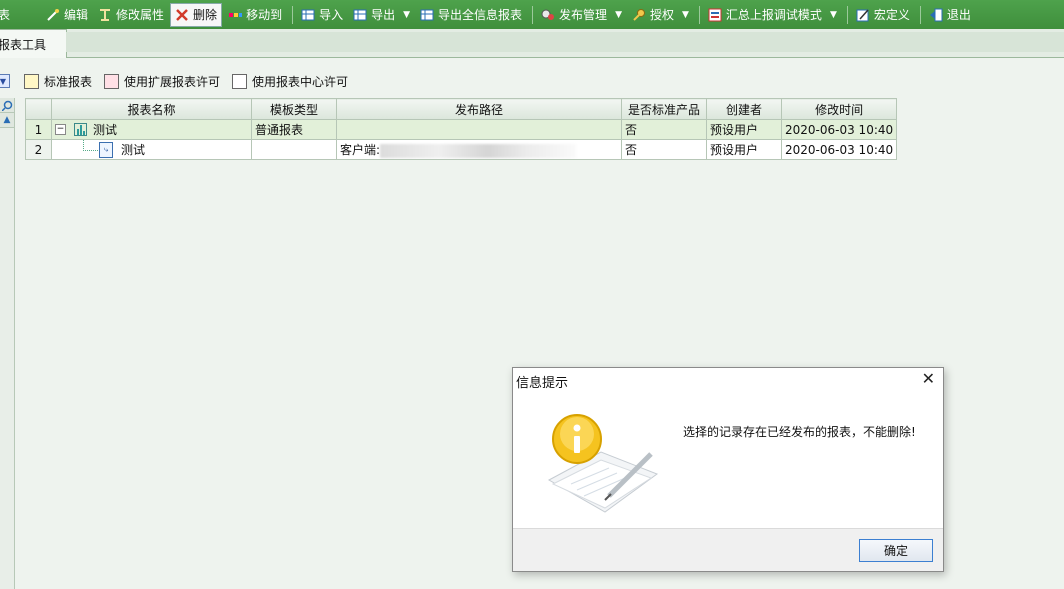 The width and height of the screenshot is (1064, 589). I want to click on row-number: 2, so click(38, 149).